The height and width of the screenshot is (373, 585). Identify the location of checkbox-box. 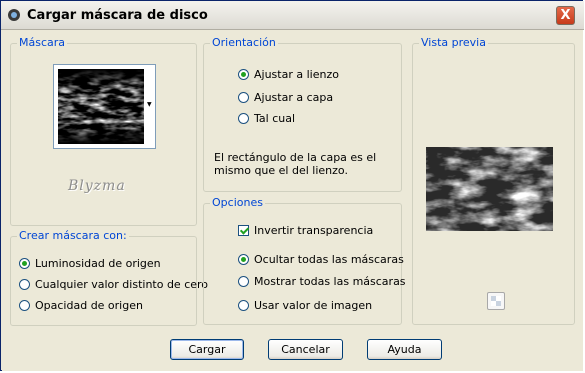
(243, 230).